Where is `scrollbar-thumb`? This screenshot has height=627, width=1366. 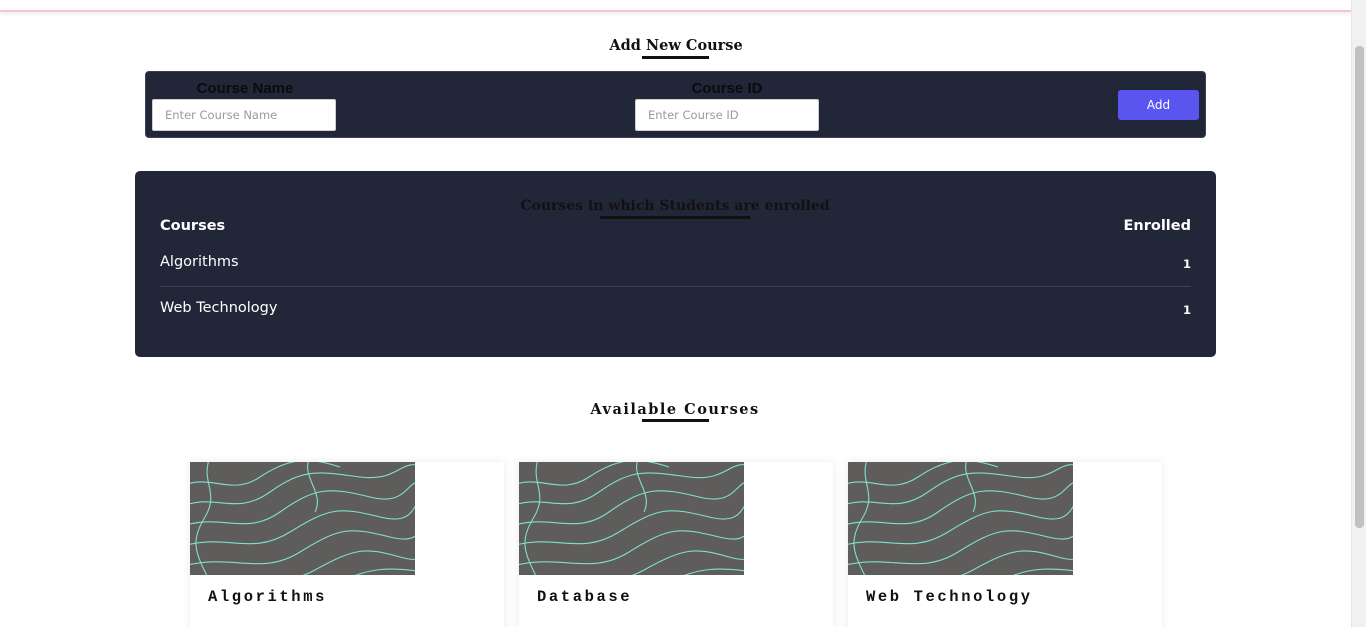 scrollbar-thumb is located at coordinates (1359, 287).